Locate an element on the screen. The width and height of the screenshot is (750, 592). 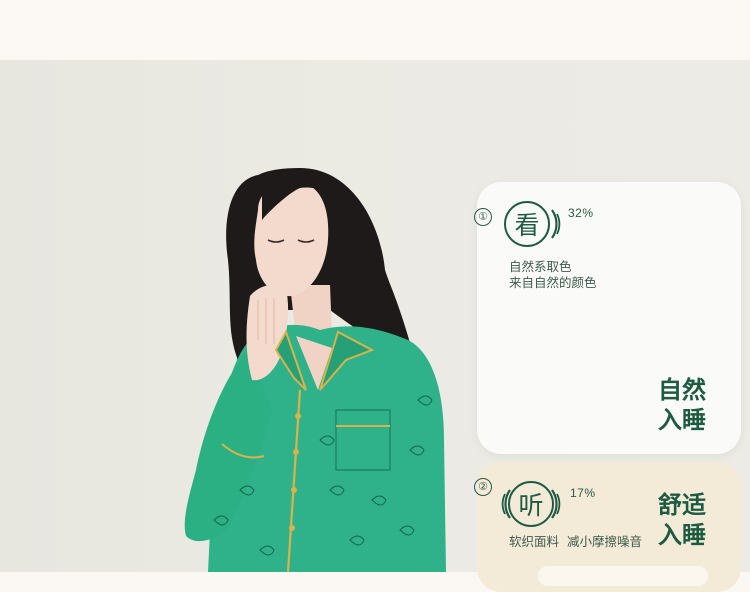
title-listen-line-1: 舒适 is located at coordinates (682, 505).